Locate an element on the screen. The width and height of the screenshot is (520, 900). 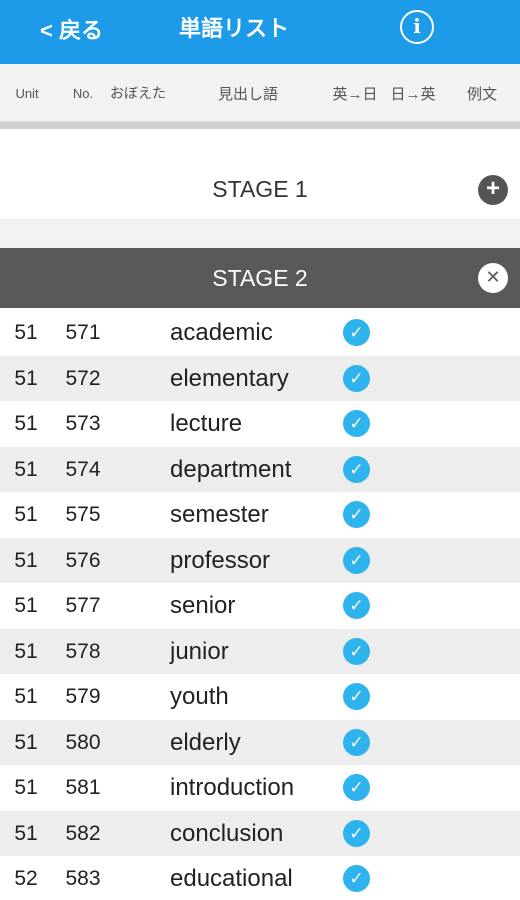
page-title: 単語リスト is located at coordinates (233, 28).